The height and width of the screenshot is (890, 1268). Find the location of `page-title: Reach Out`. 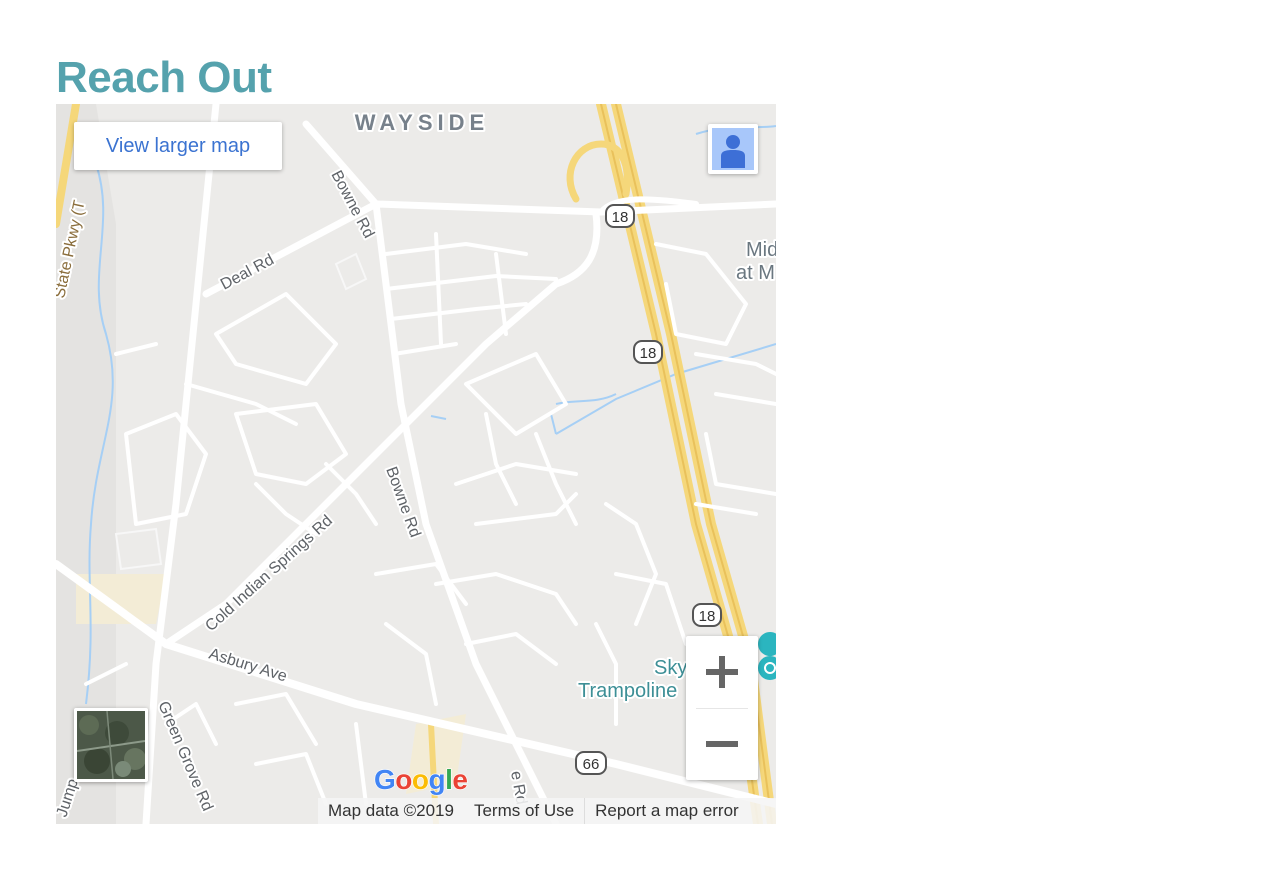

page-title: Reach Out is located at coordinates (164, 77).